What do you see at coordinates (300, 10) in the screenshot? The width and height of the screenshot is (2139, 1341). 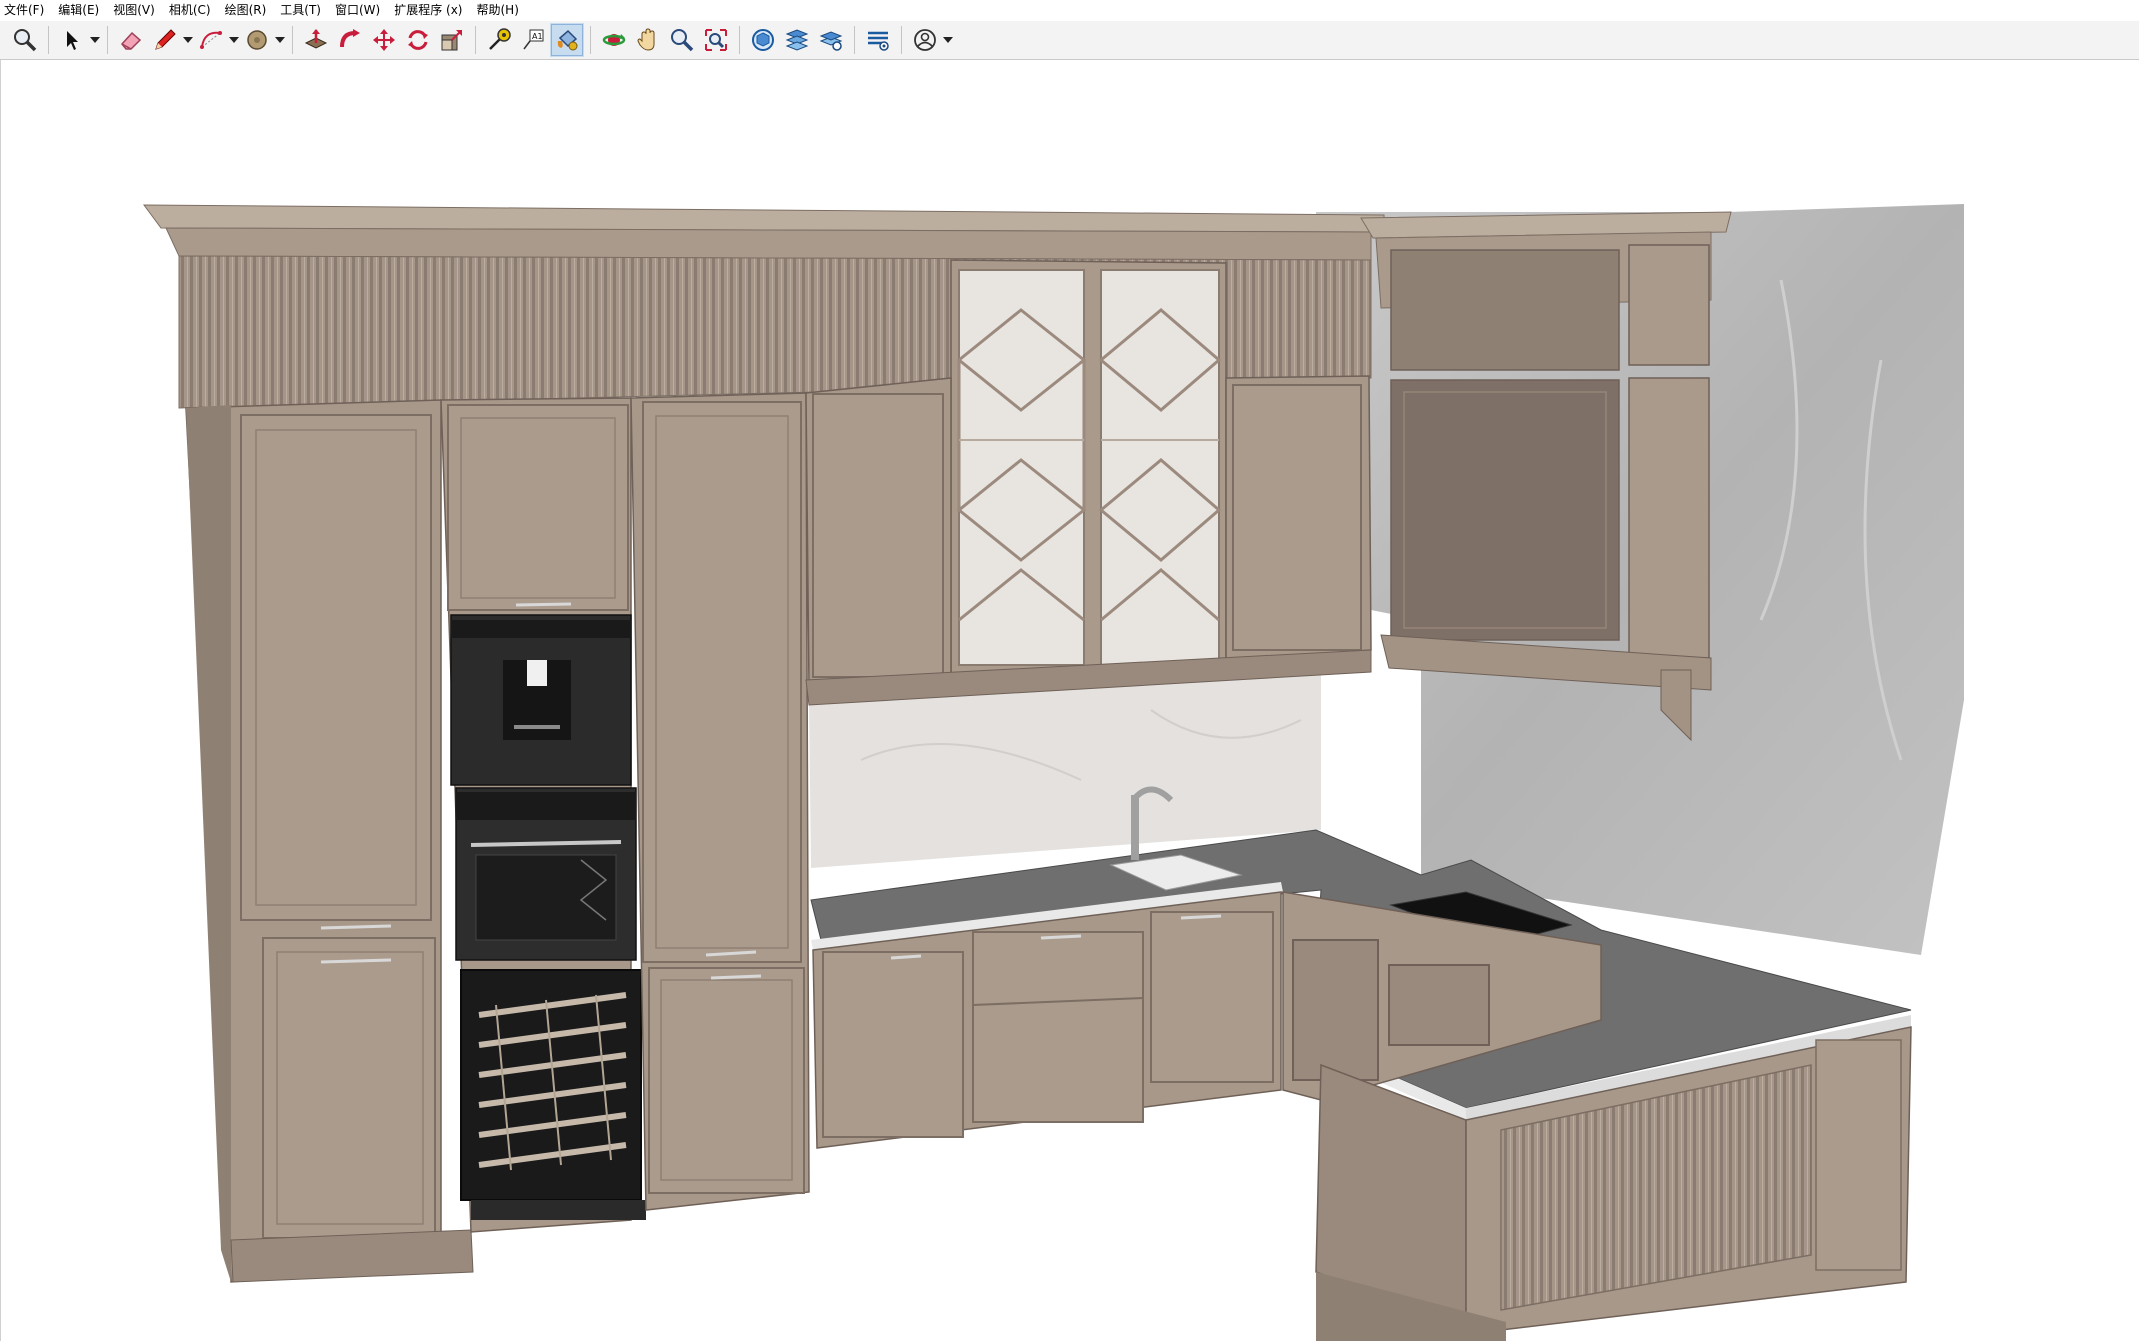 I see `menu-tools: 工具(T)` at bounding box center [300, 10].